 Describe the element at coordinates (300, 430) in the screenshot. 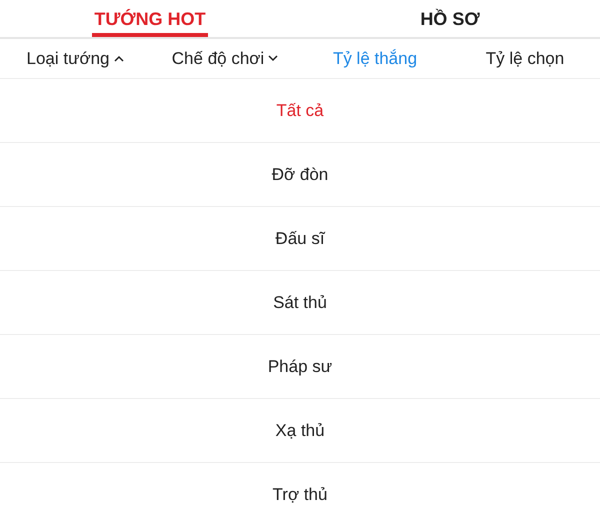

I see `role-option: Xạ thủ` at that location.